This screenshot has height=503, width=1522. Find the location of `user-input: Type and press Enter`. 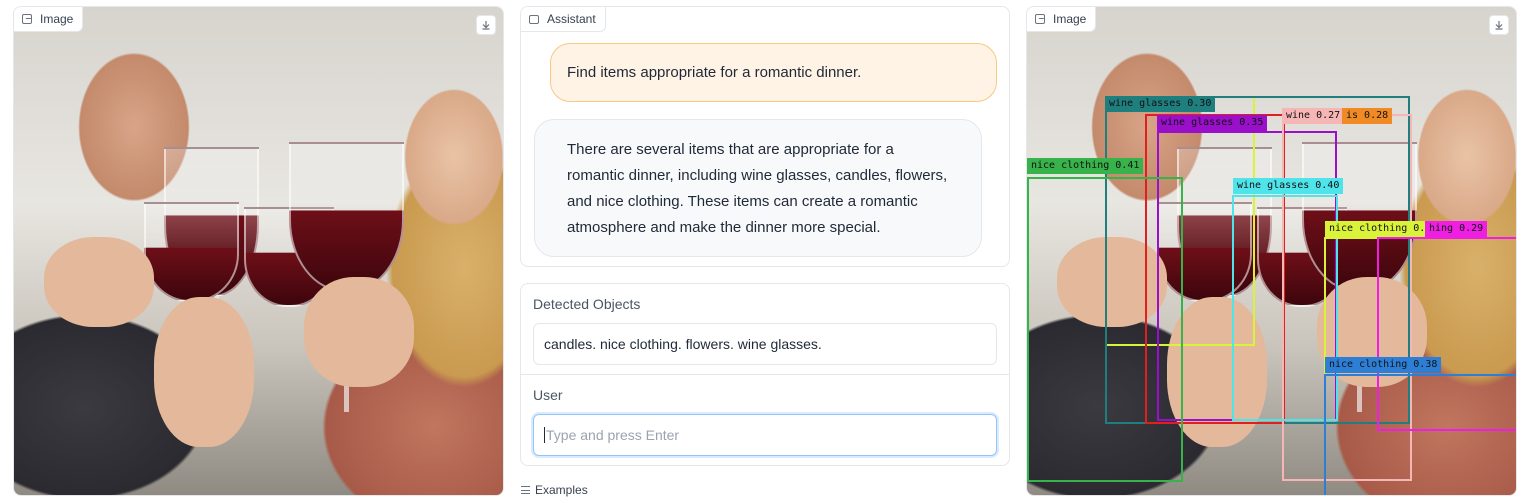

user-input: Type and press Enter is located at coordinates (765, 435).